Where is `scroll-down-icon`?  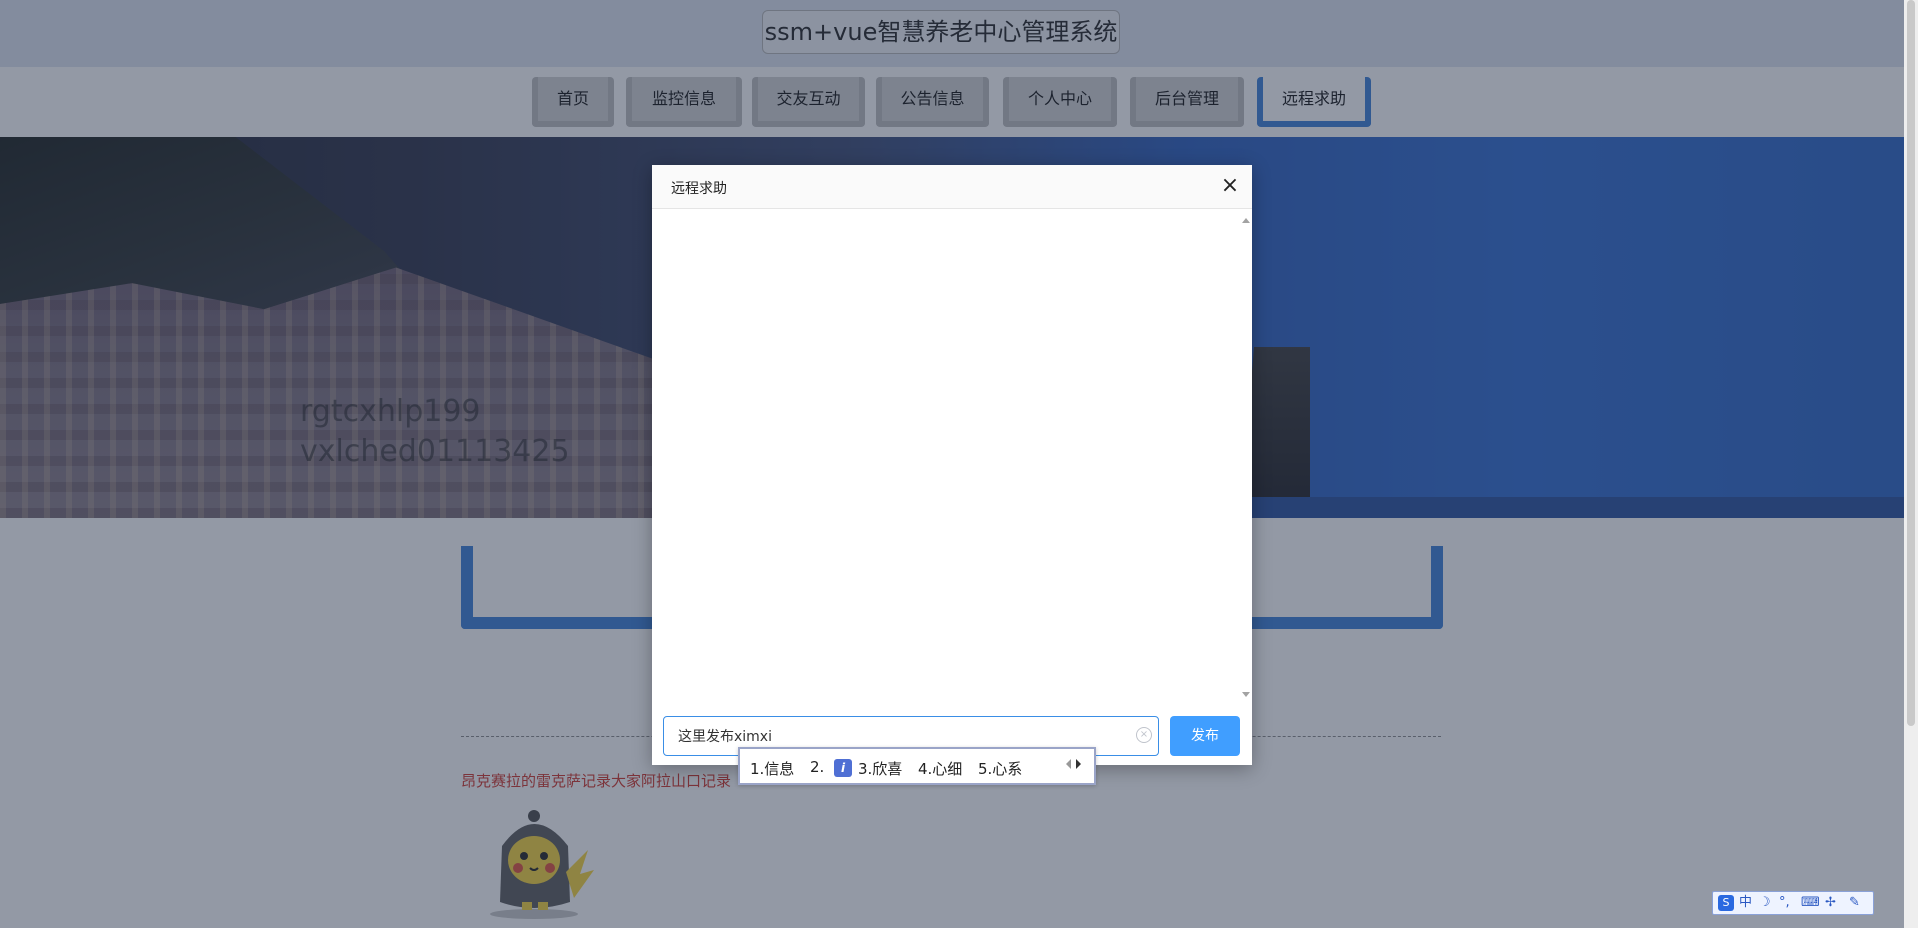 scroll-down-icon is located at coordinates (1246, 694).